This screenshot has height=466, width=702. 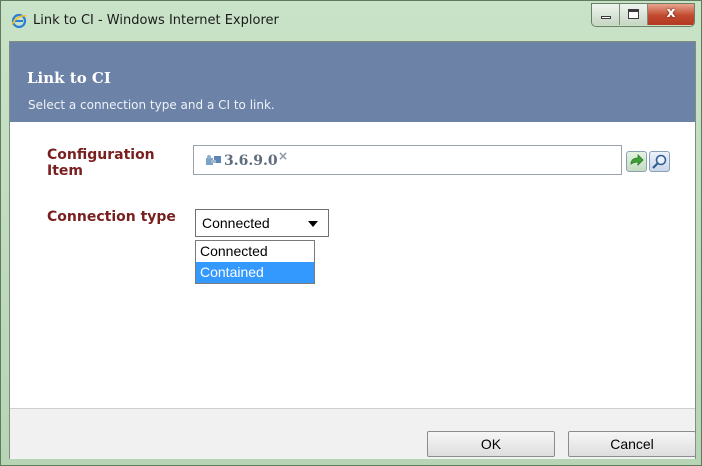 I want to click on configuration-item-field: 3.6.9.0 ×, so click(x=407, y=160).